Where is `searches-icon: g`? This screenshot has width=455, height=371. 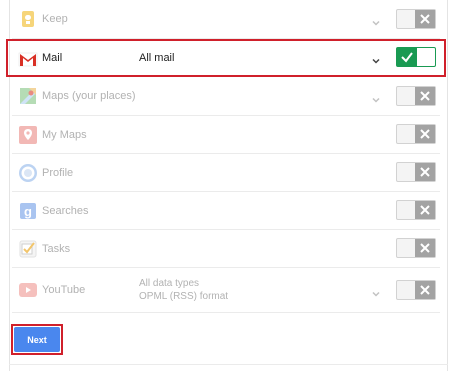
searches-icon: g is located at coordinates (28, 211).